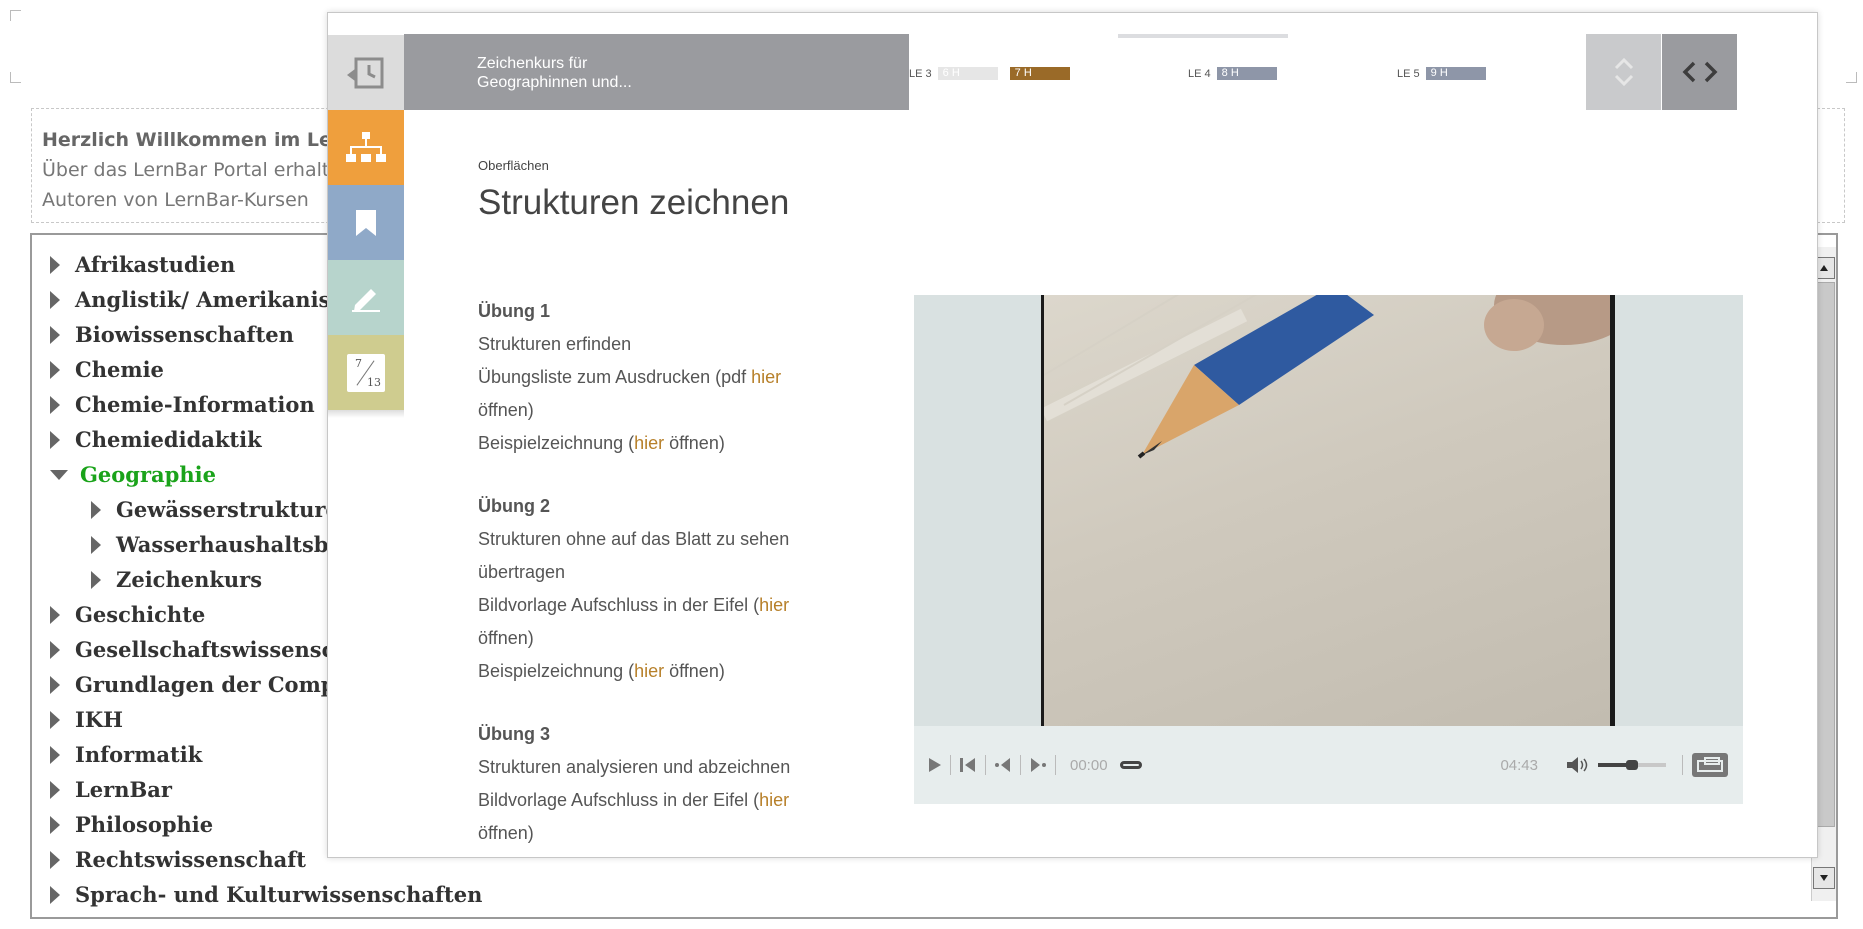 The width and height of the screenshot is (1863, 929). I want to click on chevron-left-right-icon, so click(1699, 72).